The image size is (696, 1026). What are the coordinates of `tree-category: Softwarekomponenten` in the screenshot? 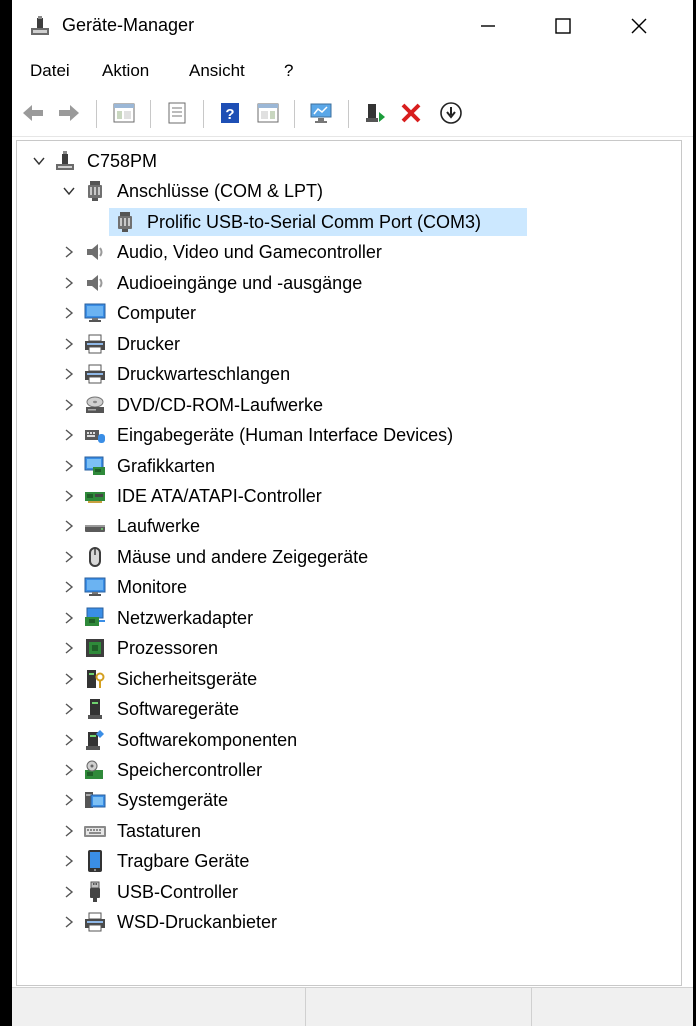 It's located at (348, 740).